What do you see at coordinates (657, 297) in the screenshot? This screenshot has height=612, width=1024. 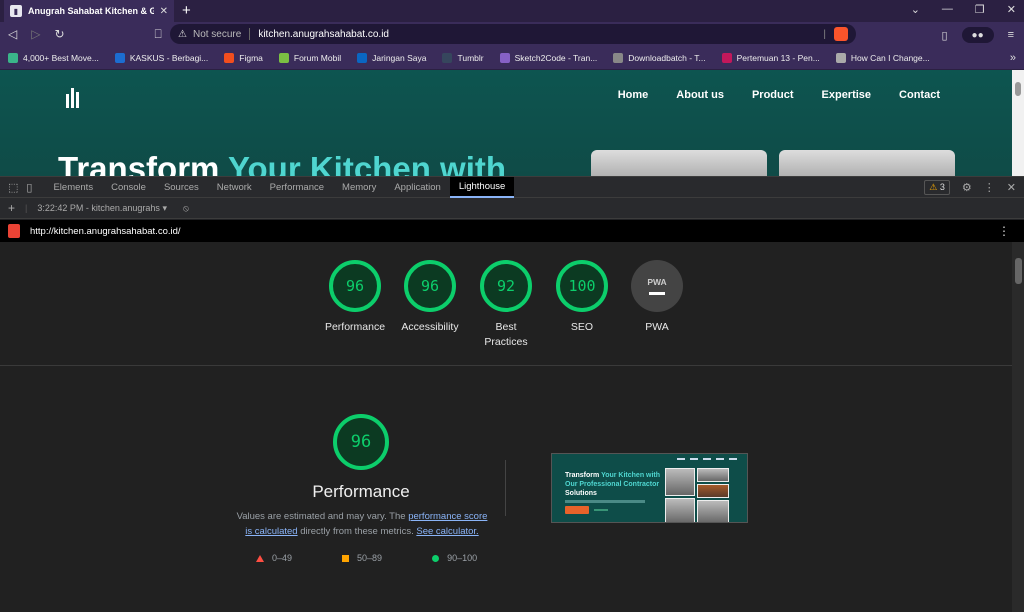 I see `gauge-pwa: PWA PWA` at bounding box center [657, 297].